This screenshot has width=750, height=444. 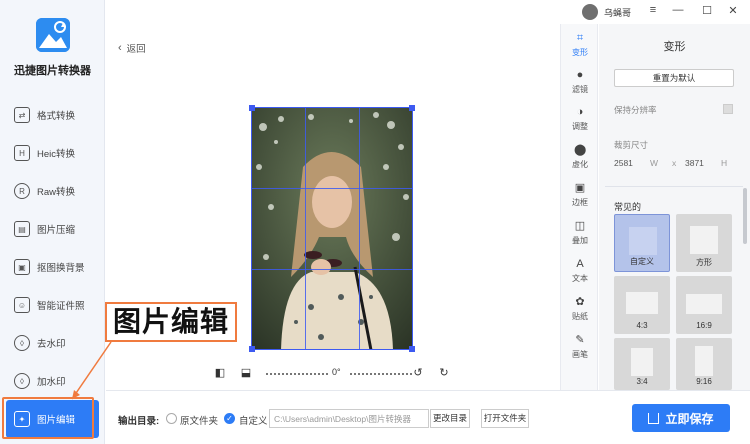 I want to click on annotation-label: 图片编辑, so click(x=171, y=322).